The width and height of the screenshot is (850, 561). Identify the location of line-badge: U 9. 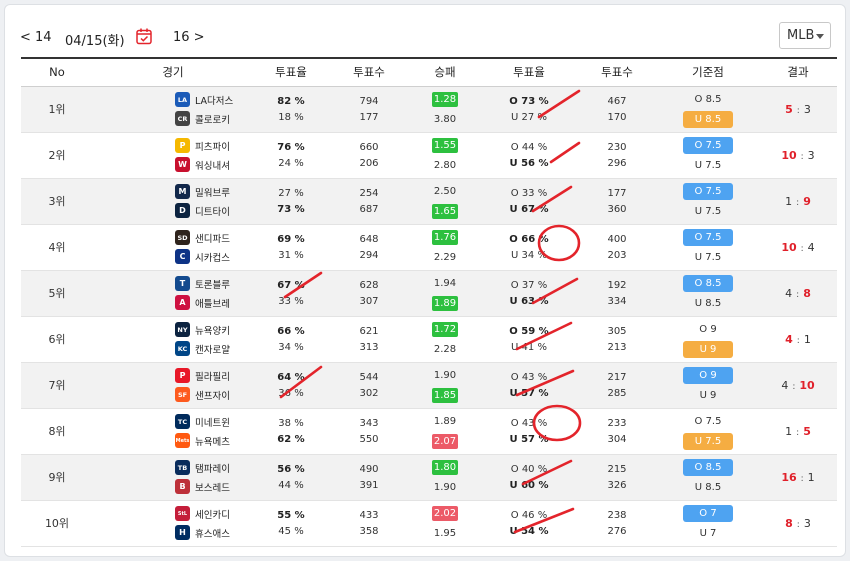
(708, 349).